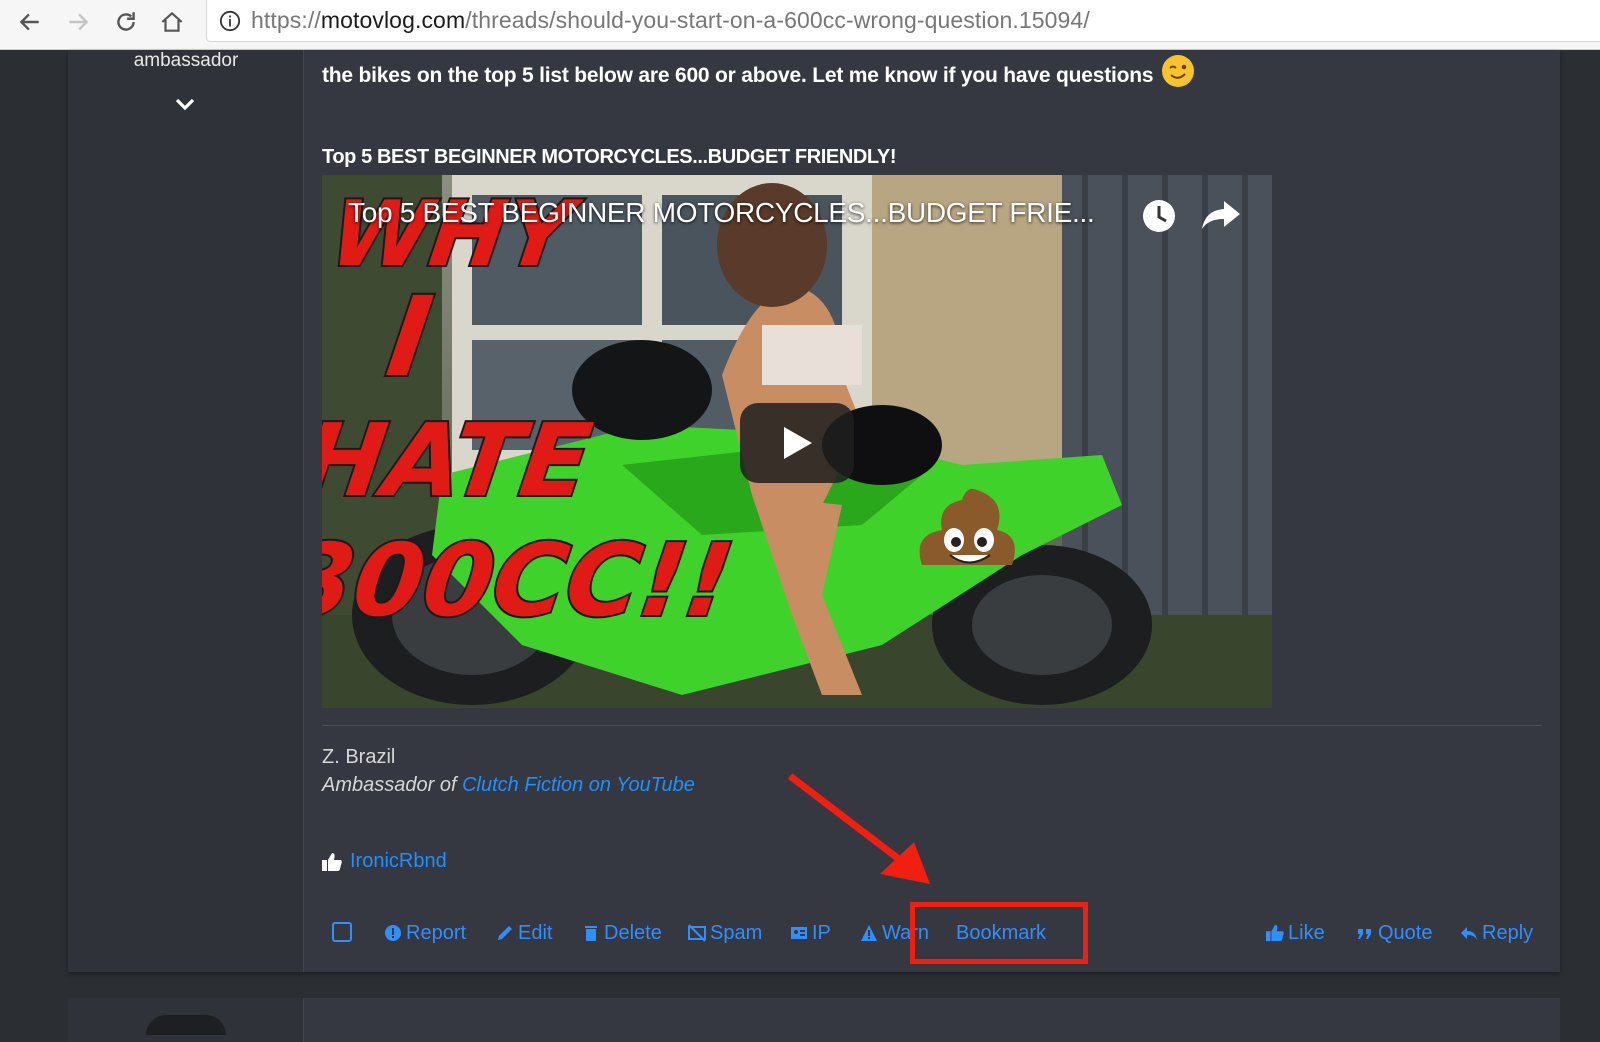  What do you see at coordinates (858, 828) in the screenshot?
I see `annotation-arrow` at bounding box center [858, 828].